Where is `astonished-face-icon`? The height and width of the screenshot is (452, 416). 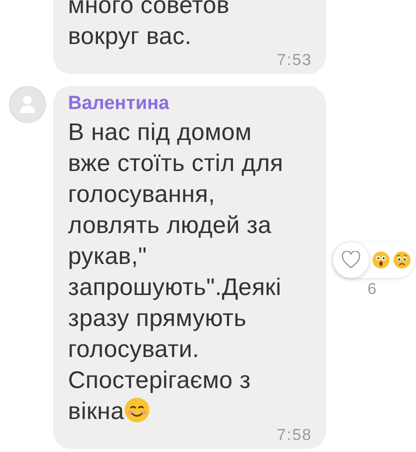 astonished-face-icon is located at coordinates (381, 260).